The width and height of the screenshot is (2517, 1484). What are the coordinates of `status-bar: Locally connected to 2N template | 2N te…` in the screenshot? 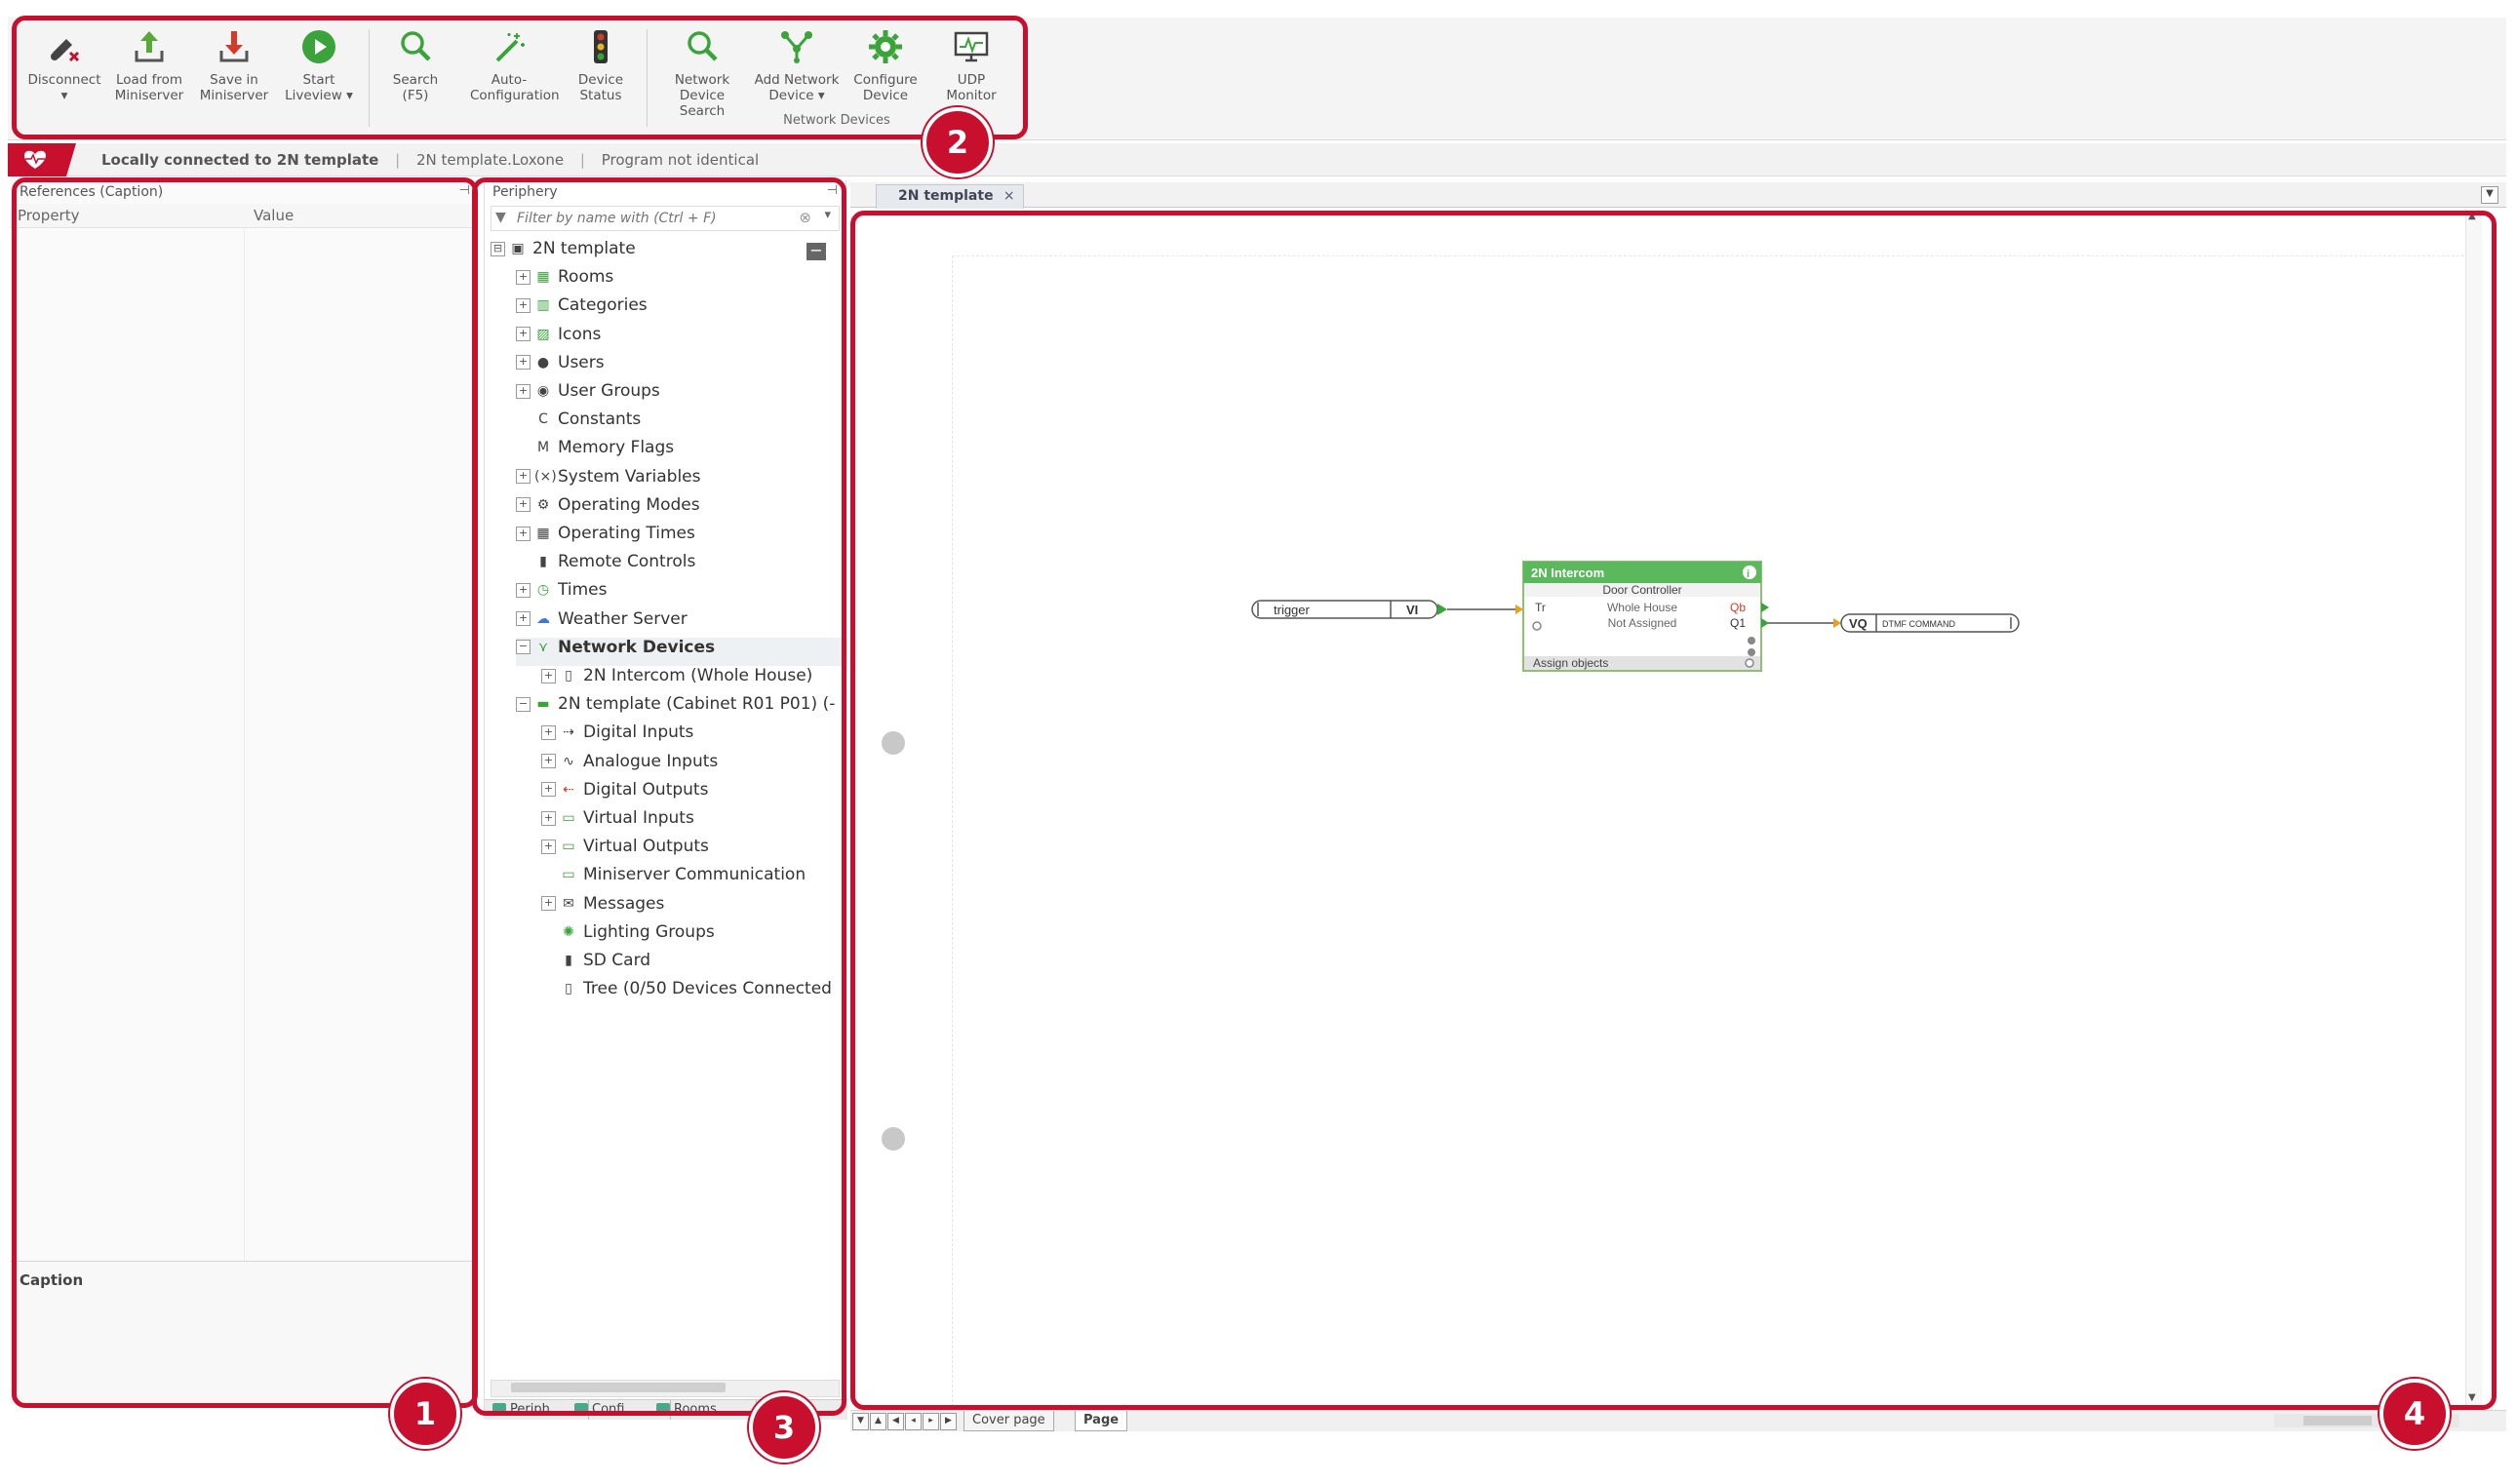 It's located at (1257, 159).